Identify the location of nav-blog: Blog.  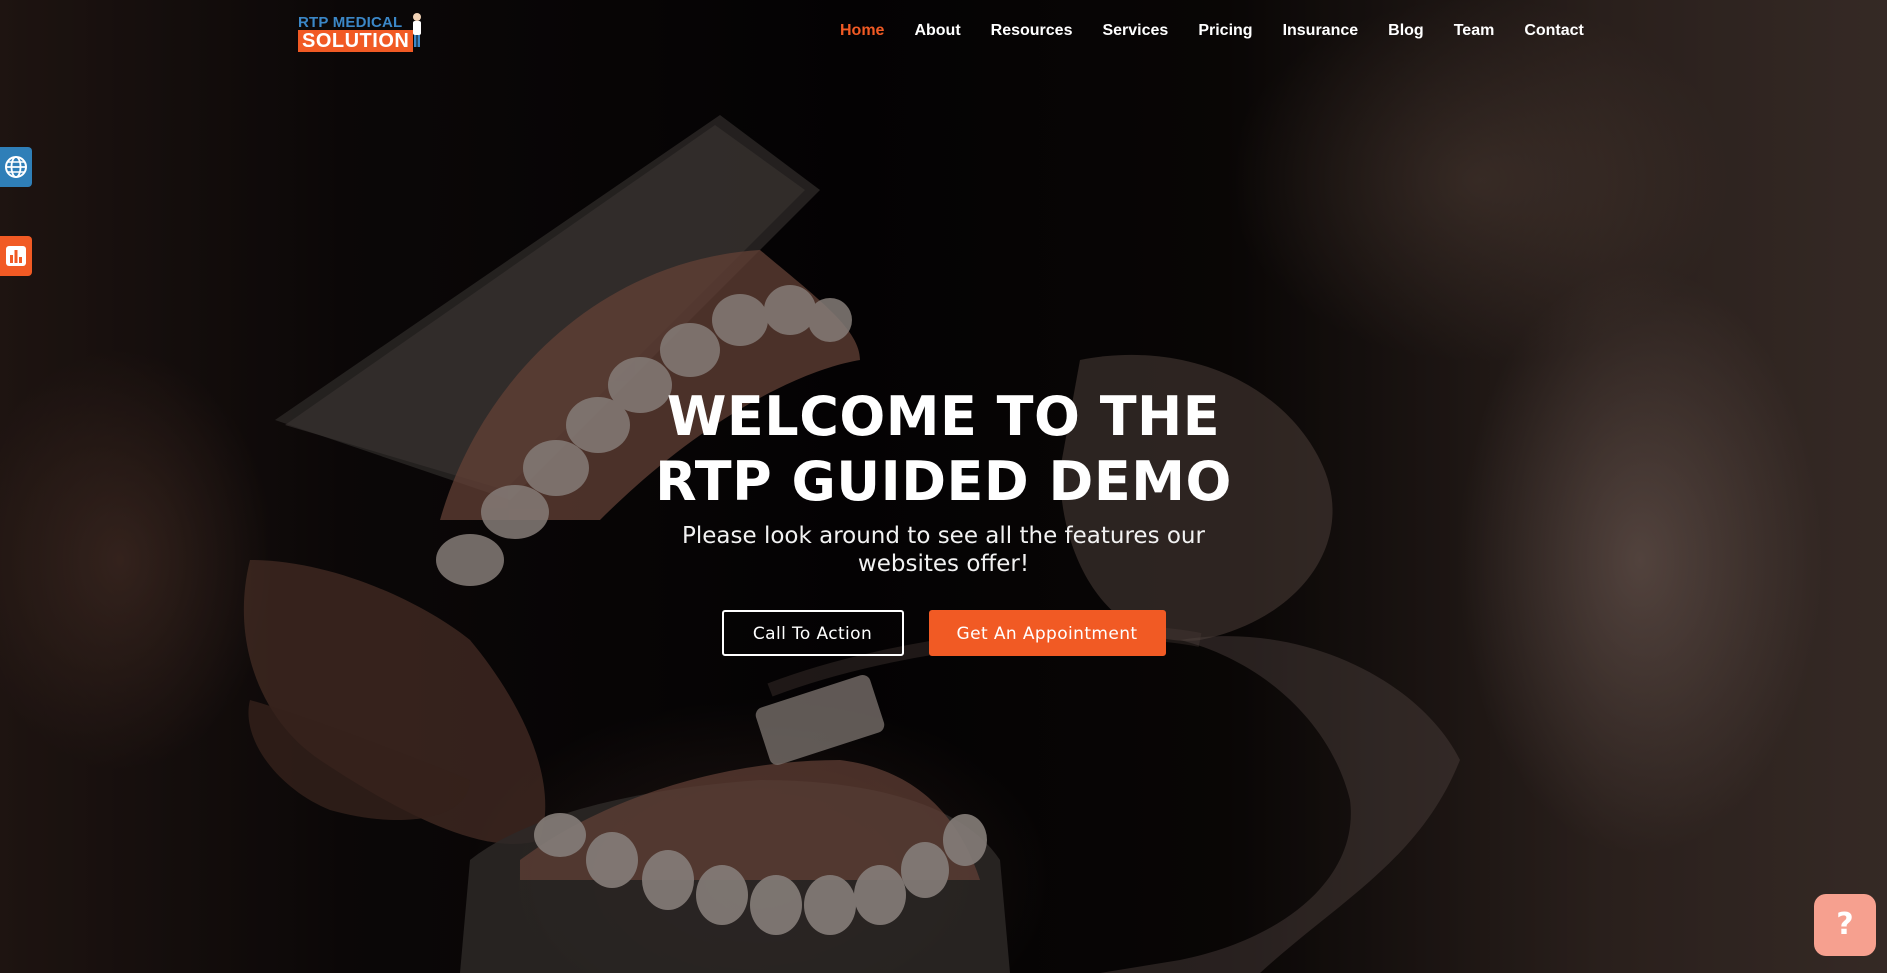
(1406, 31).